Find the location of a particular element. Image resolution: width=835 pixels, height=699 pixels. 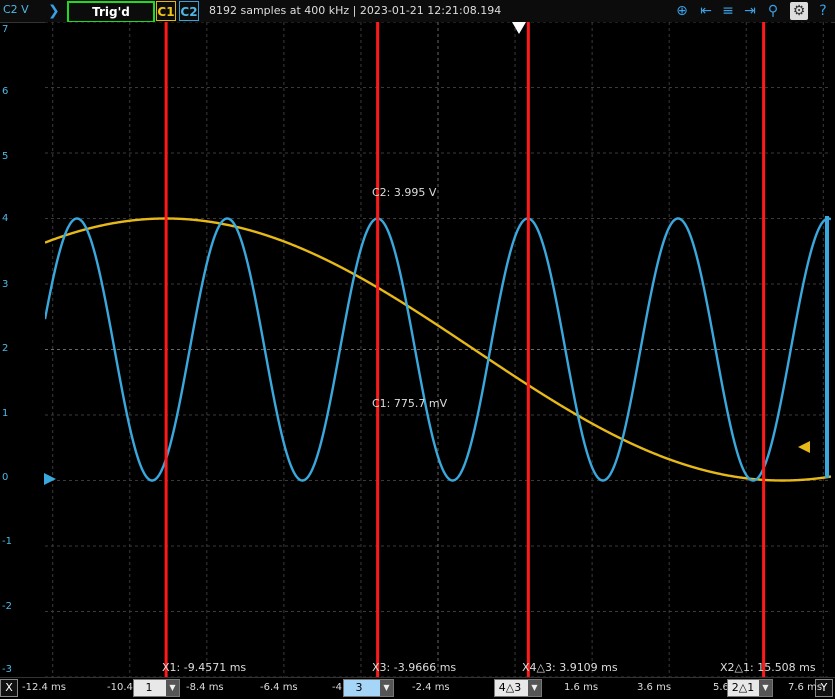

zoom-in-icon: ⊕ is located at coordinates (682, 11).